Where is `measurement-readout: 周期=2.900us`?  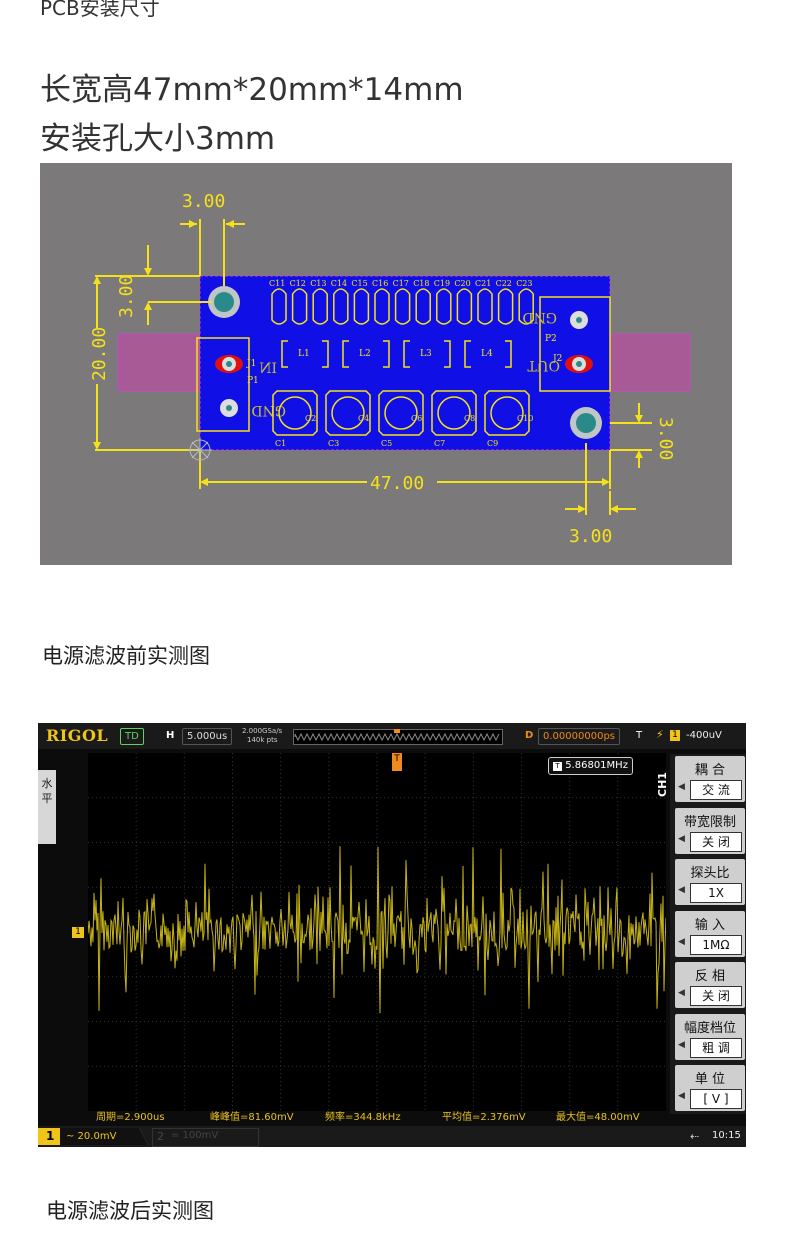 measurement-readout: 周期=2.900us is located at coordinates (130, 1117).